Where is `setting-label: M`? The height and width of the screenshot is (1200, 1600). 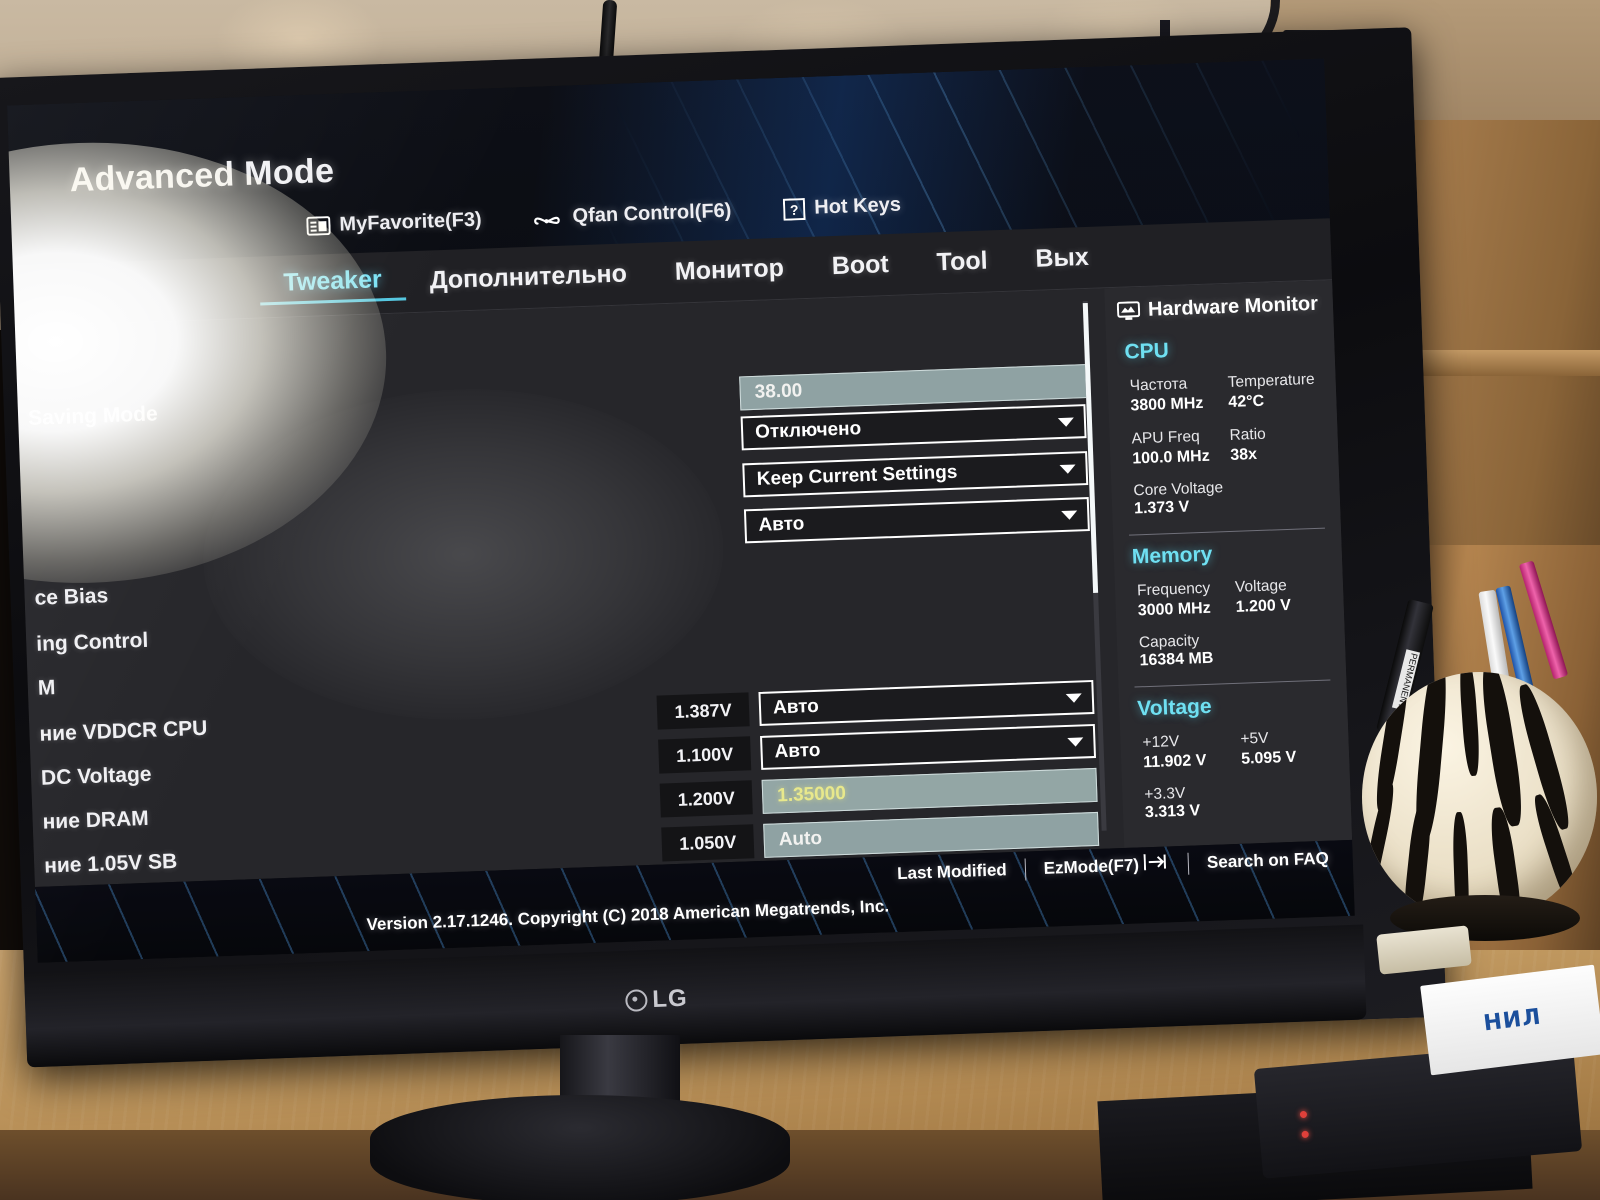 setting-label: M is located at coordinates (46, 688).